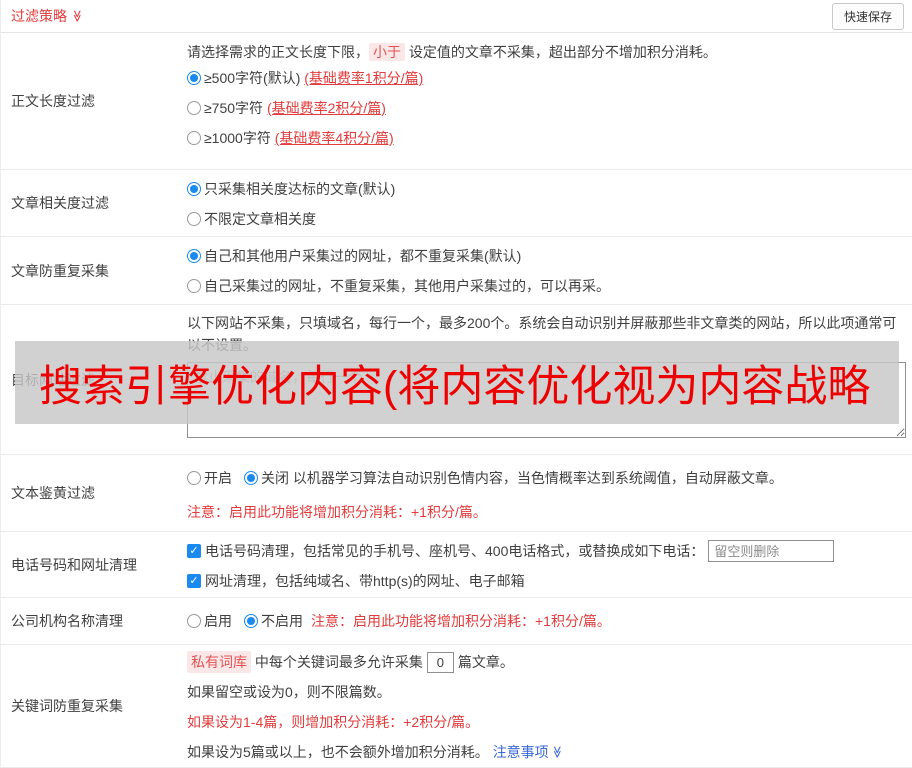  Describe the element at coordinates (536, 478) in the screenshot. I see `porn-filter-description: 以机器学习算法自动识别色情内容，当色情概率达到系统阈值，自动屏蔽文章。` at that location.